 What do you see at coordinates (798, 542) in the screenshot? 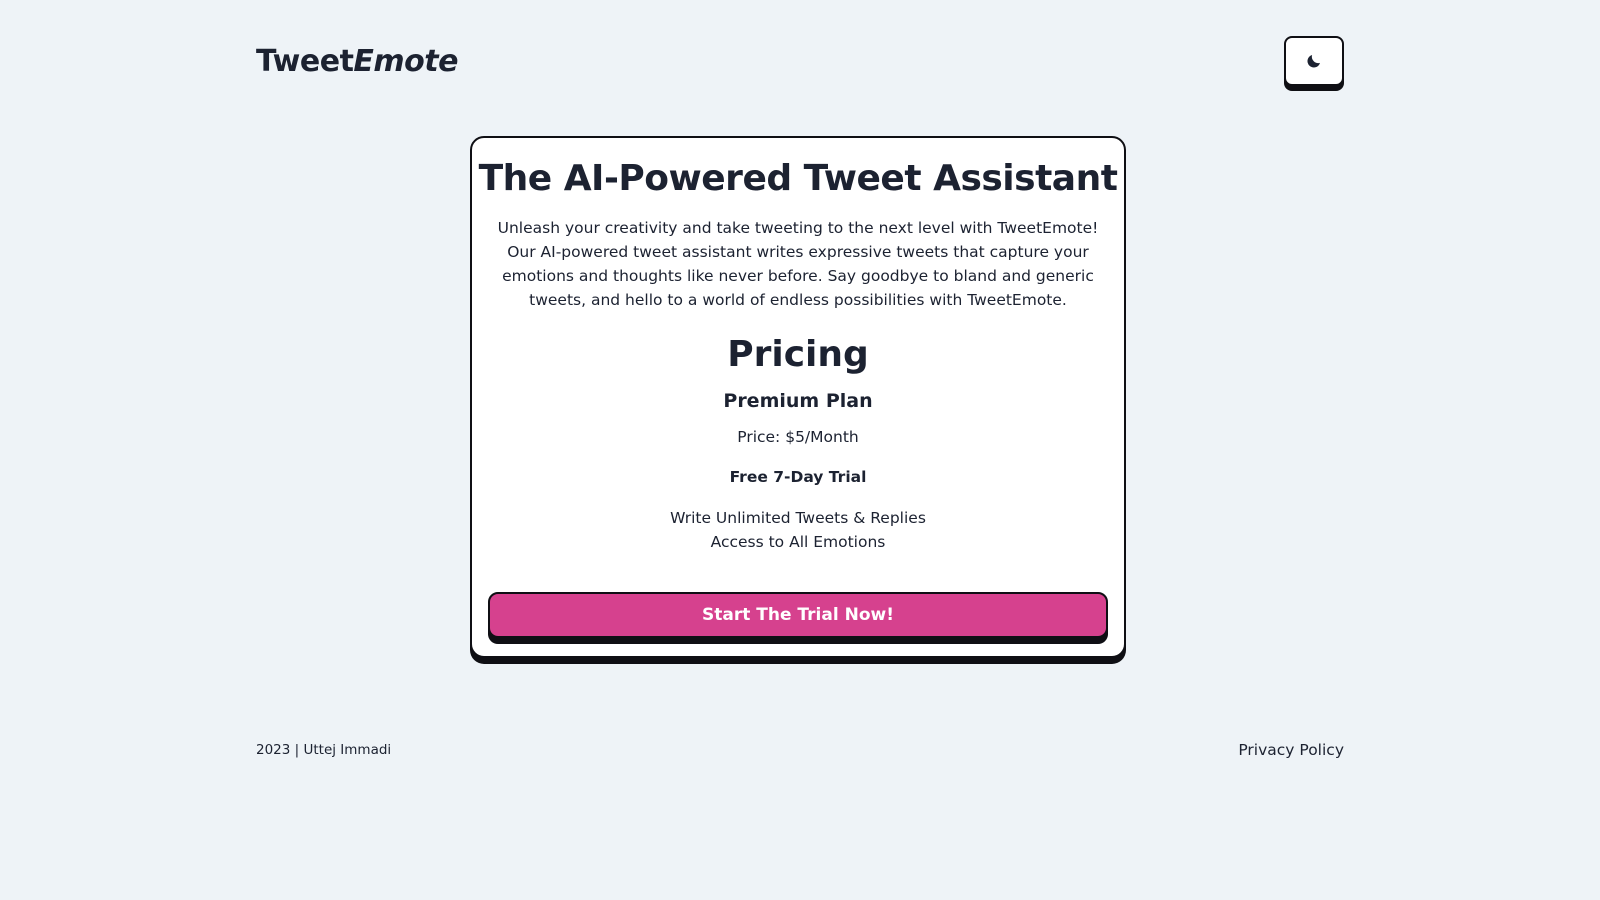
I see `feature-item: Access to All Emotions` at bounding box center [798, 542].